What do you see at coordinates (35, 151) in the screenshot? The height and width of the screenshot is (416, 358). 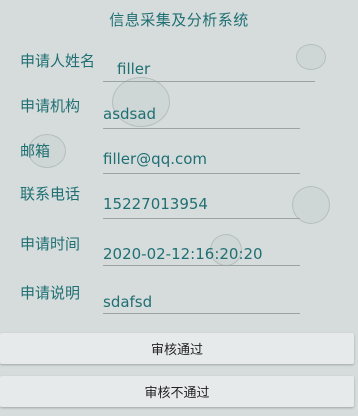 I see `field-label: 邮箱` at bounding box center [35, 151].